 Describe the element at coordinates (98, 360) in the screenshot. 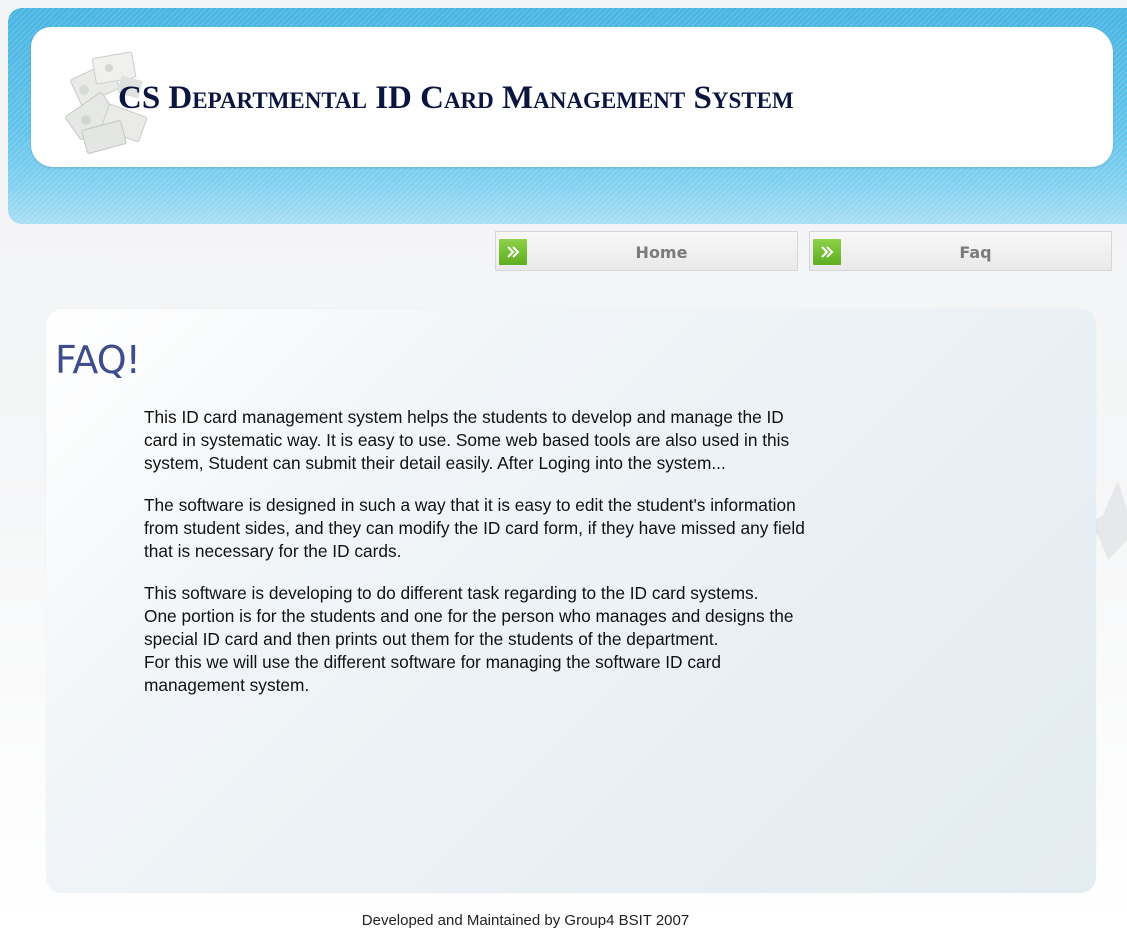

I see `page-heading: FAQ!` at that location.